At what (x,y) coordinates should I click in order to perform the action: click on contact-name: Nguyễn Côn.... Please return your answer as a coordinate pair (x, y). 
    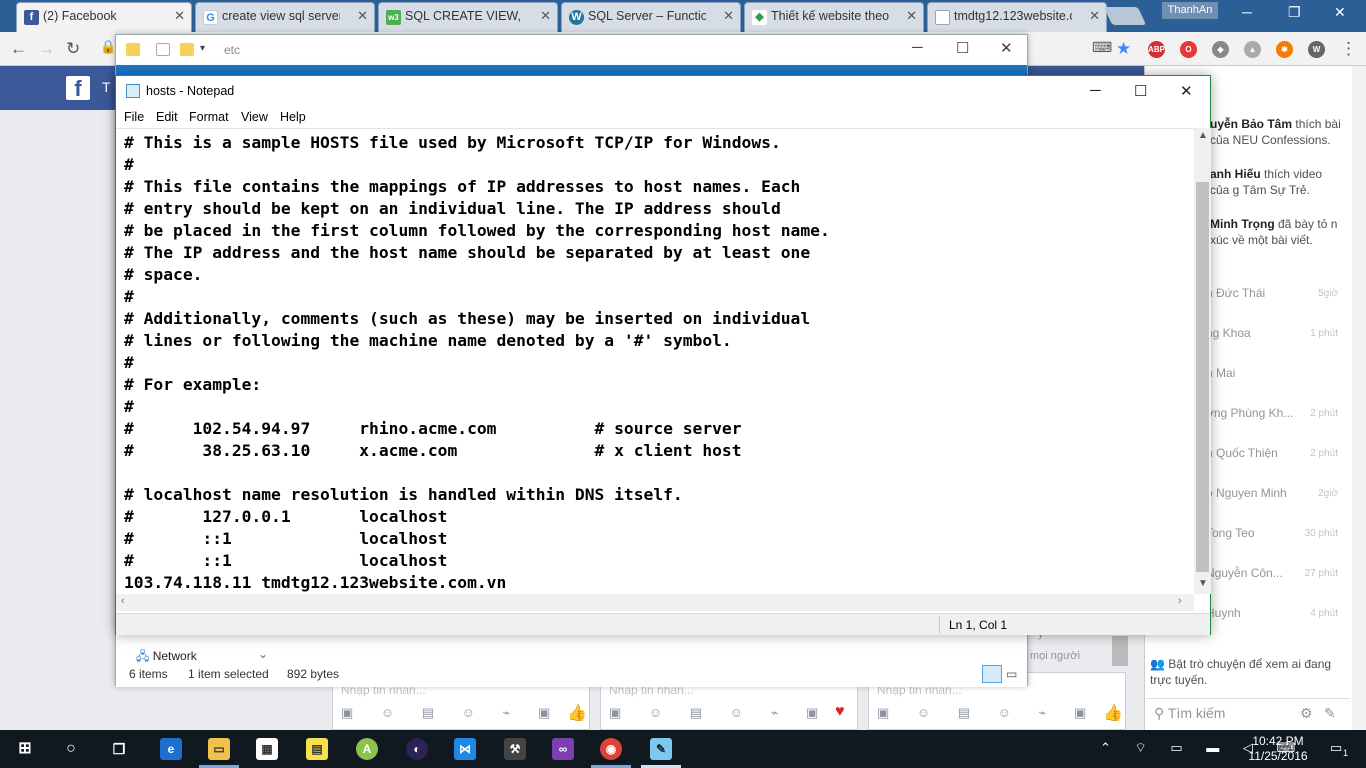
    Looking at the image, I should click on (1244, 573).